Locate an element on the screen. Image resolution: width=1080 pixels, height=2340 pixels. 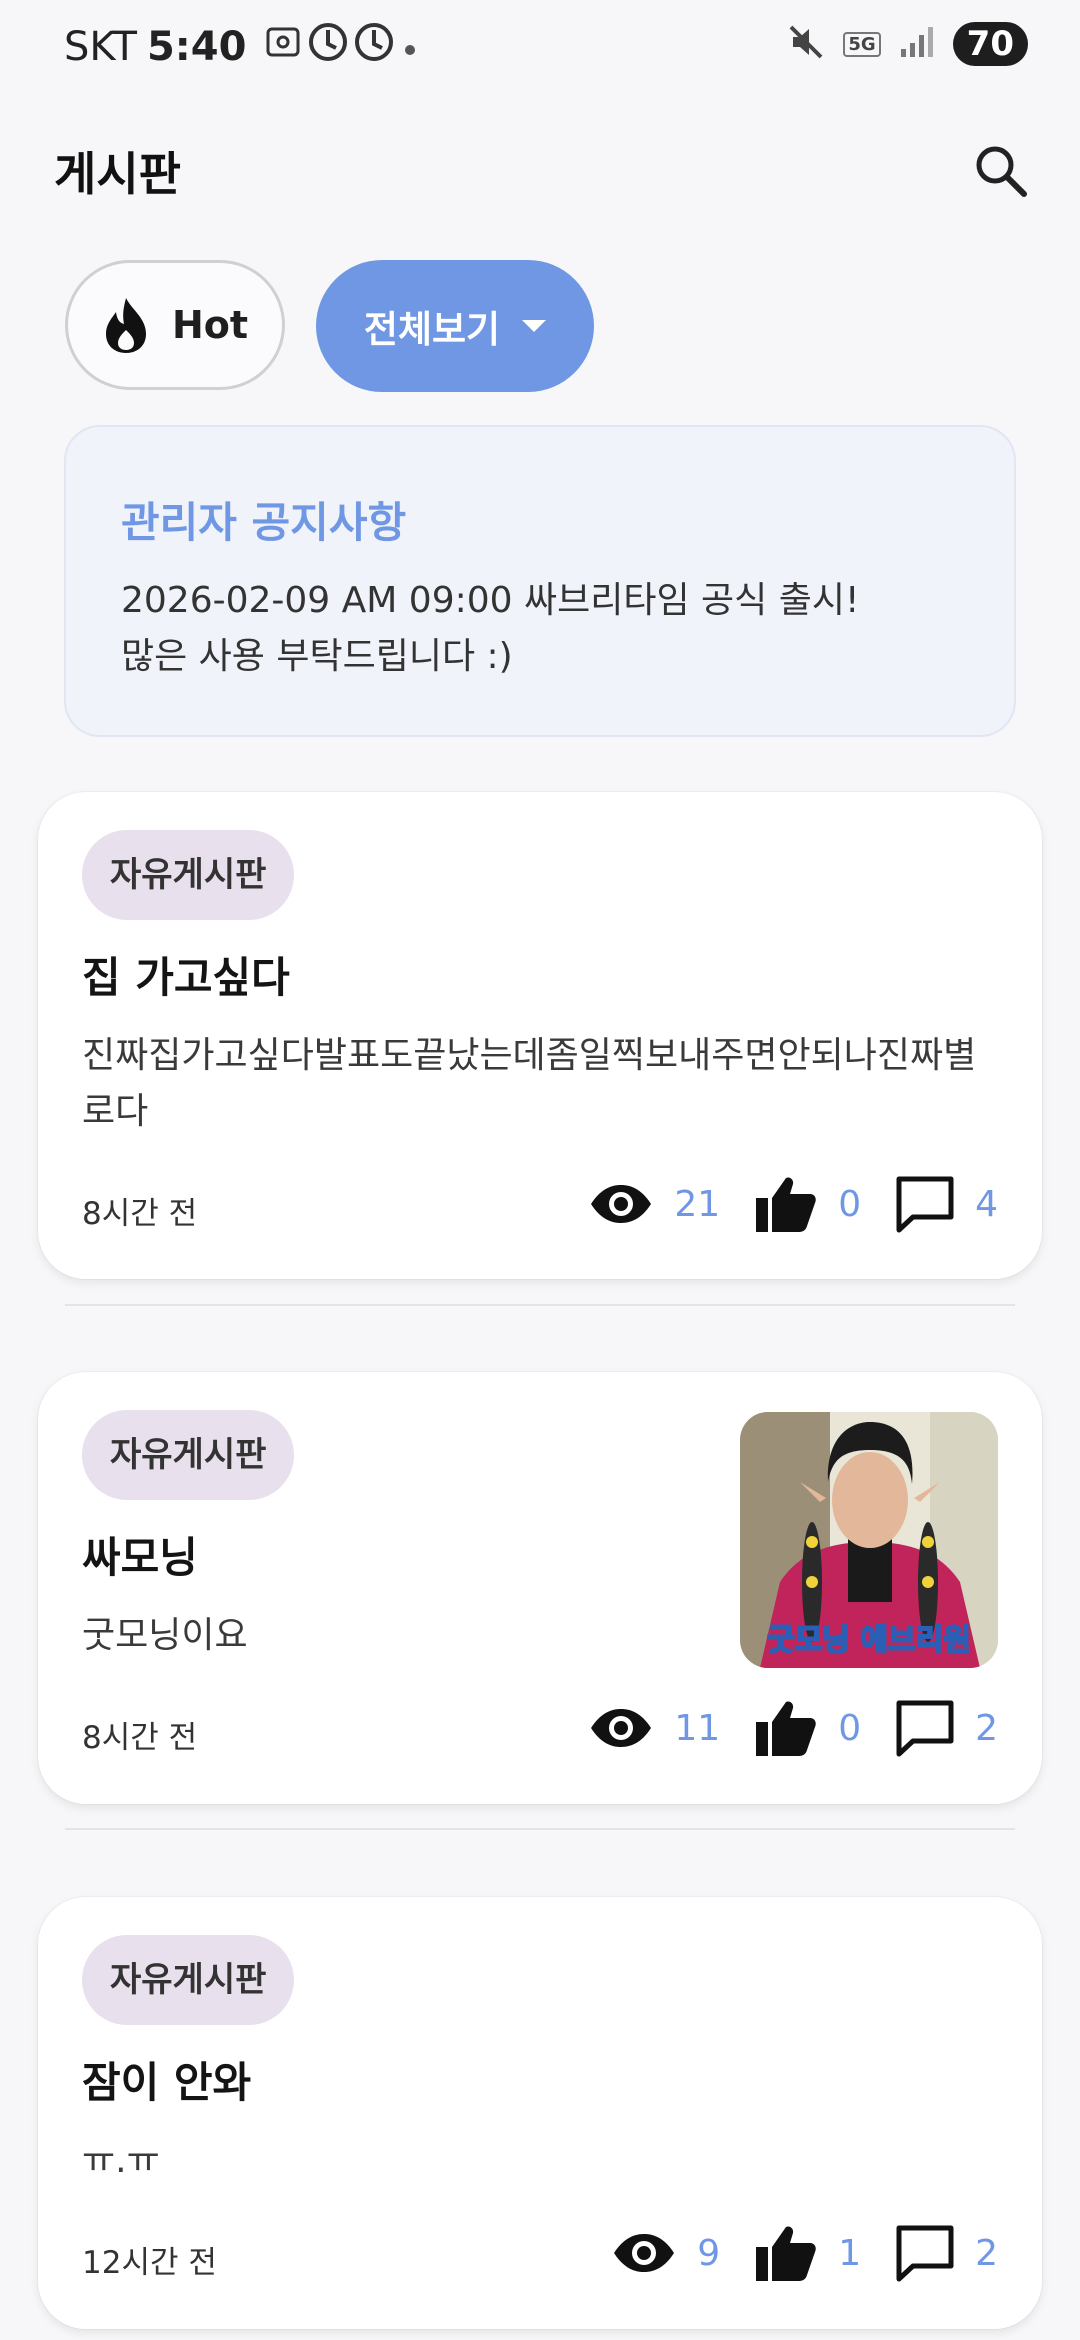
post-title: 잠이 안와 is located at coordinates (167, 2082).